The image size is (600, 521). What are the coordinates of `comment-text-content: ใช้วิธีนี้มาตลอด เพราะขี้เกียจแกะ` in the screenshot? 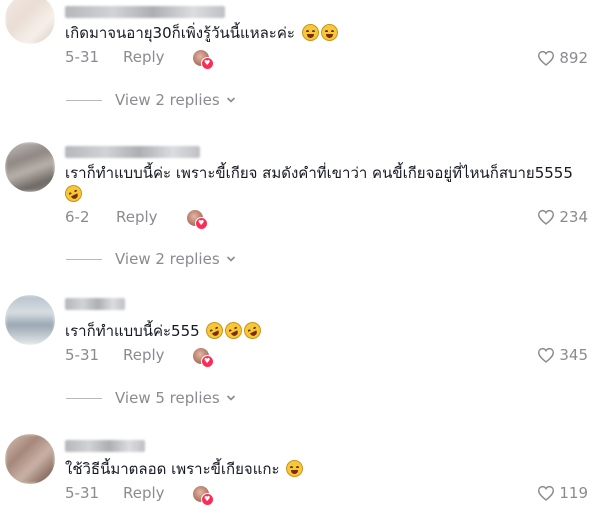 It's located at (172, 469).